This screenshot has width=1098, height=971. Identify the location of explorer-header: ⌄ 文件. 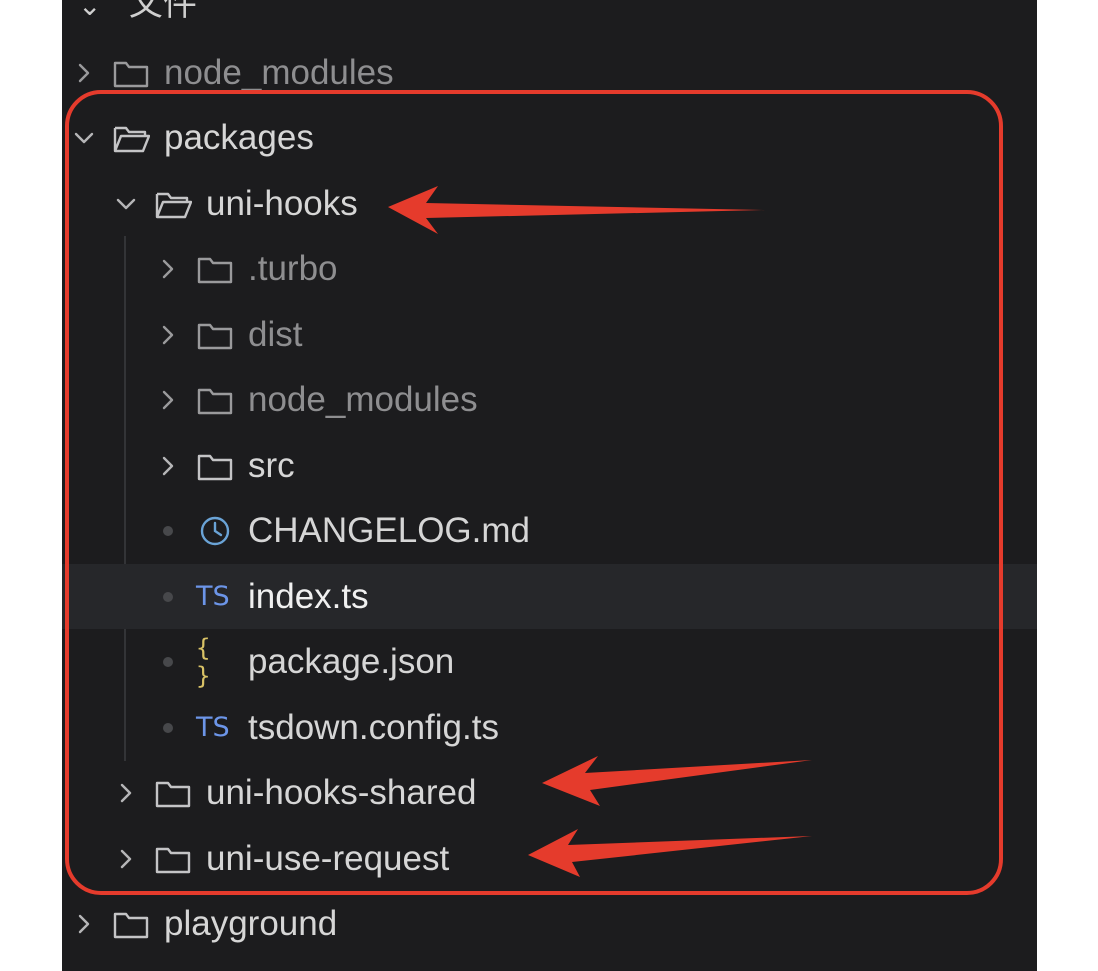
(137, 12).